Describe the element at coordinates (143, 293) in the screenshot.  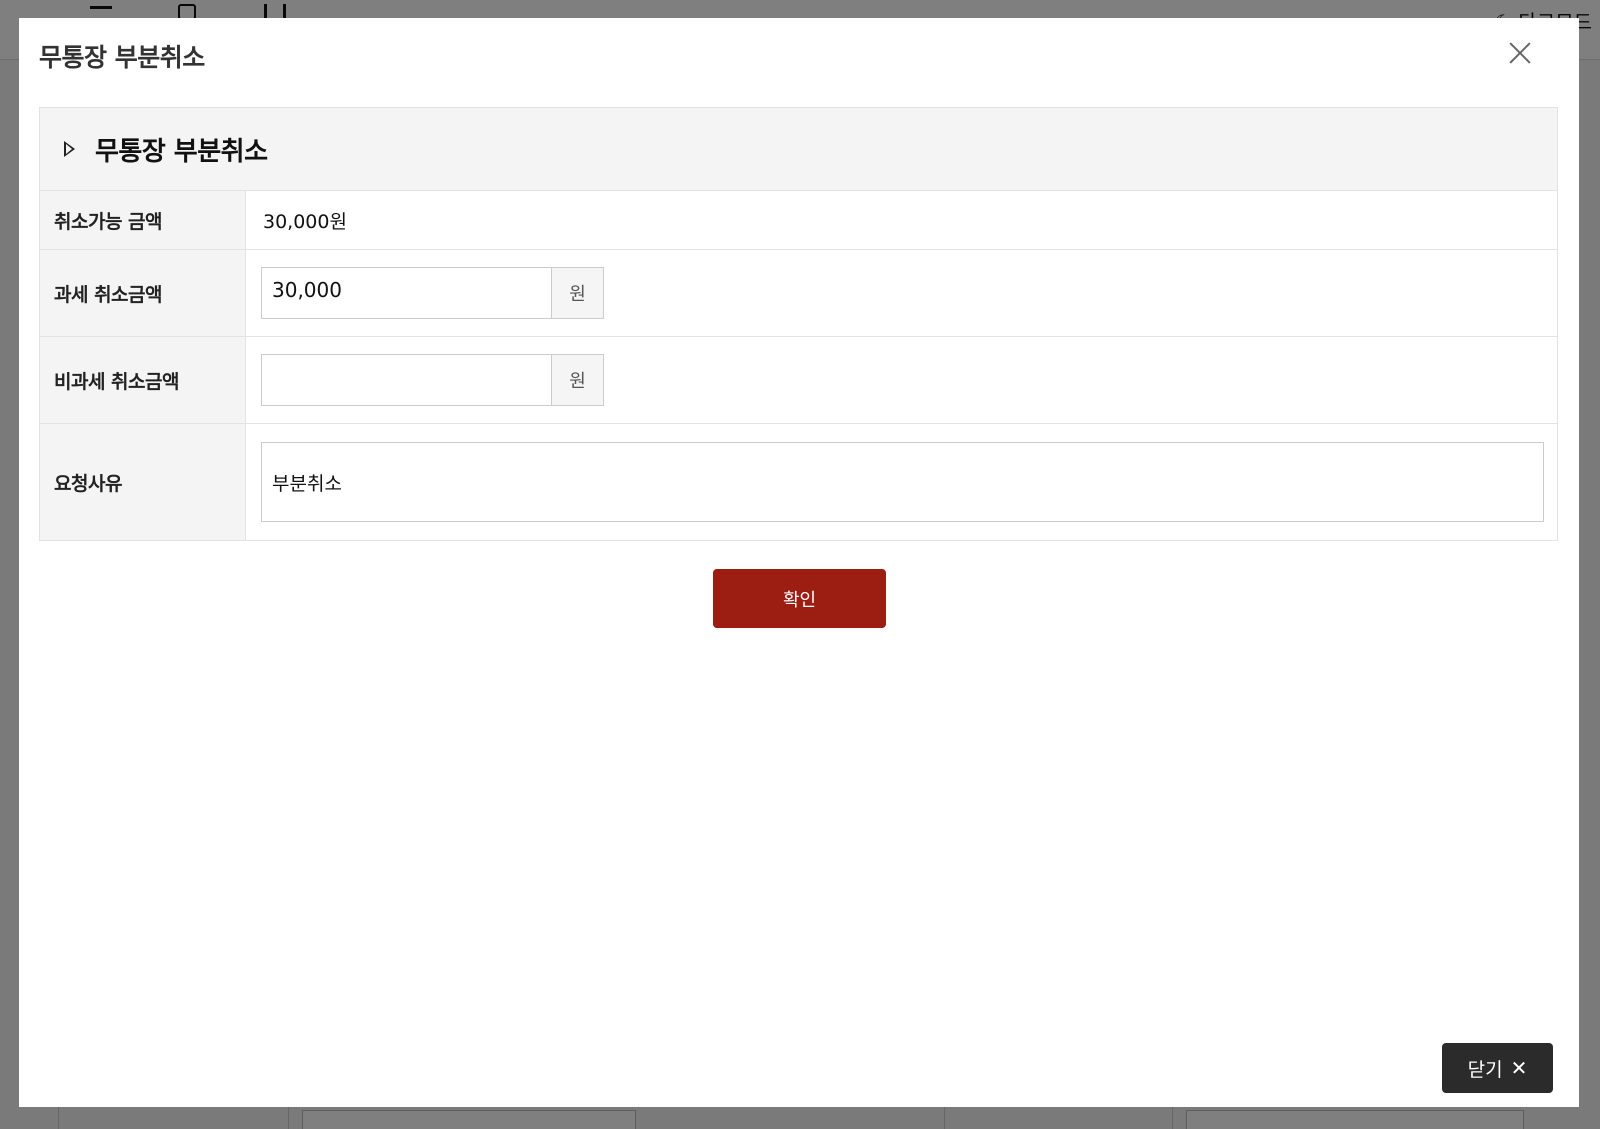
I see `form-label: 과세 취소금액` at that location.